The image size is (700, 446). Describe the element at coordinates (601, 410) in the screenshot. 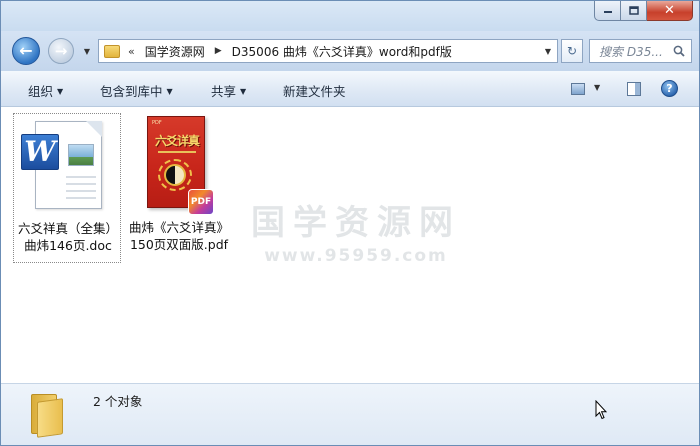

I see `mouse-cursor-icon` at that location.